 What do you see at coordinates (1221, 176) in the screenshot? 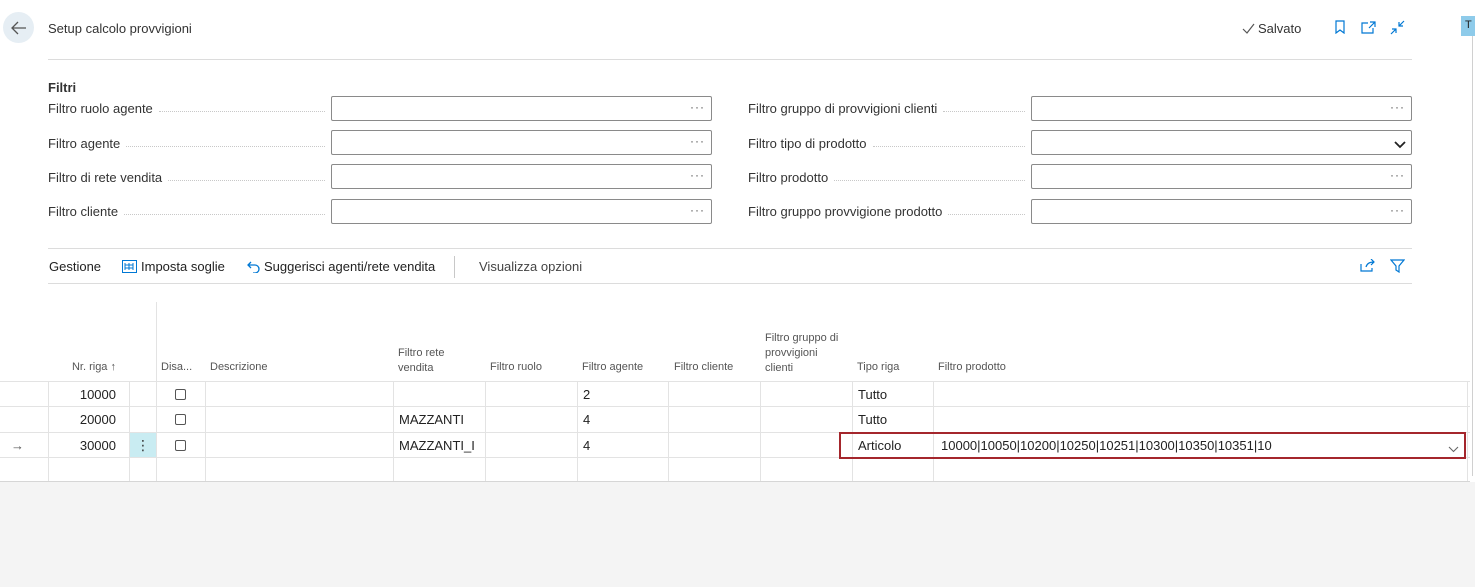
I see `filtro-prodotto-input: ···` at bounding box center [1221, 176].